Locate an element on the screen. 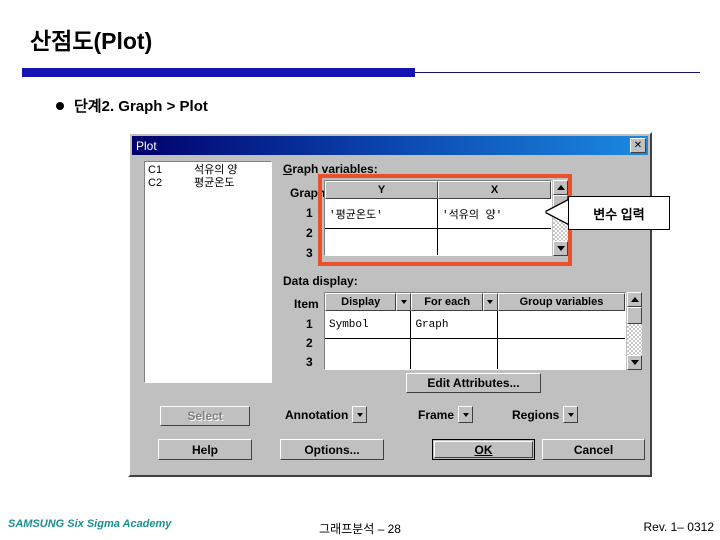 The width and height of the screenshot is (720, 540). regions-combo: Regions is located at coordinates (545, 414).